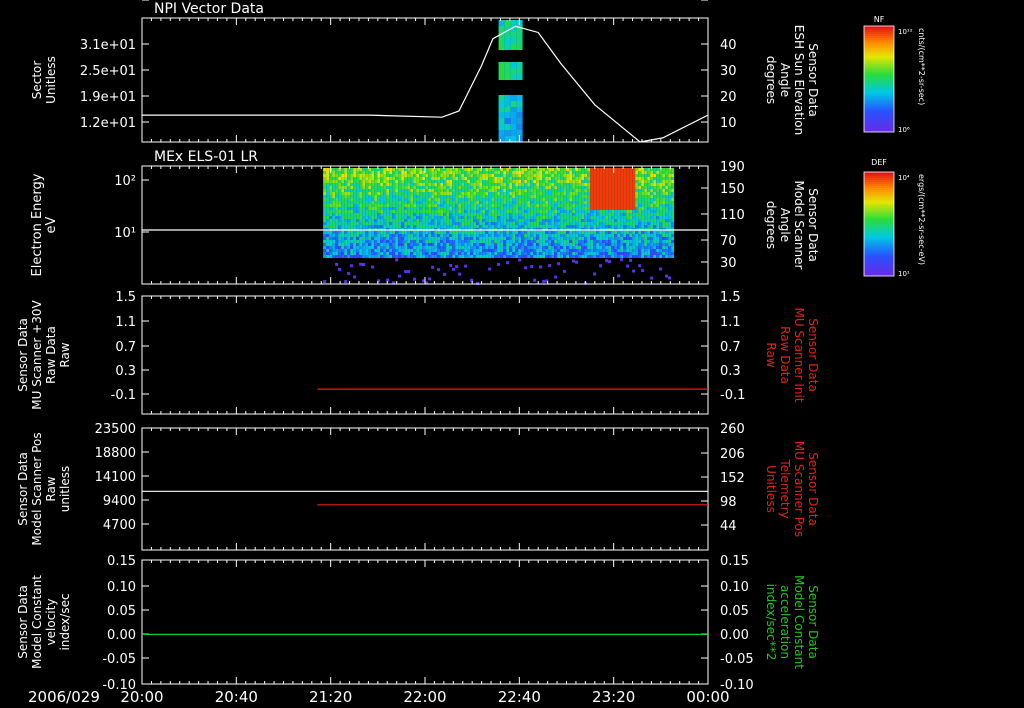 The width and height of the screenshot is (1024, 708). I want to click on colorbar-max: 10¹², so click(905, 32).